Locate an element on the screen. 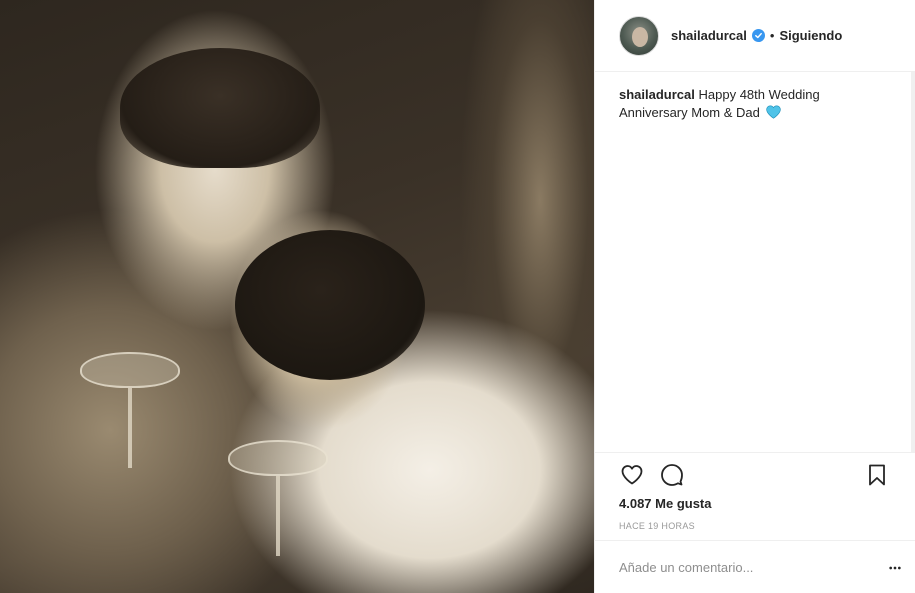  likes-count: 4.087 Me gusta is located at coordinates (665, 503).